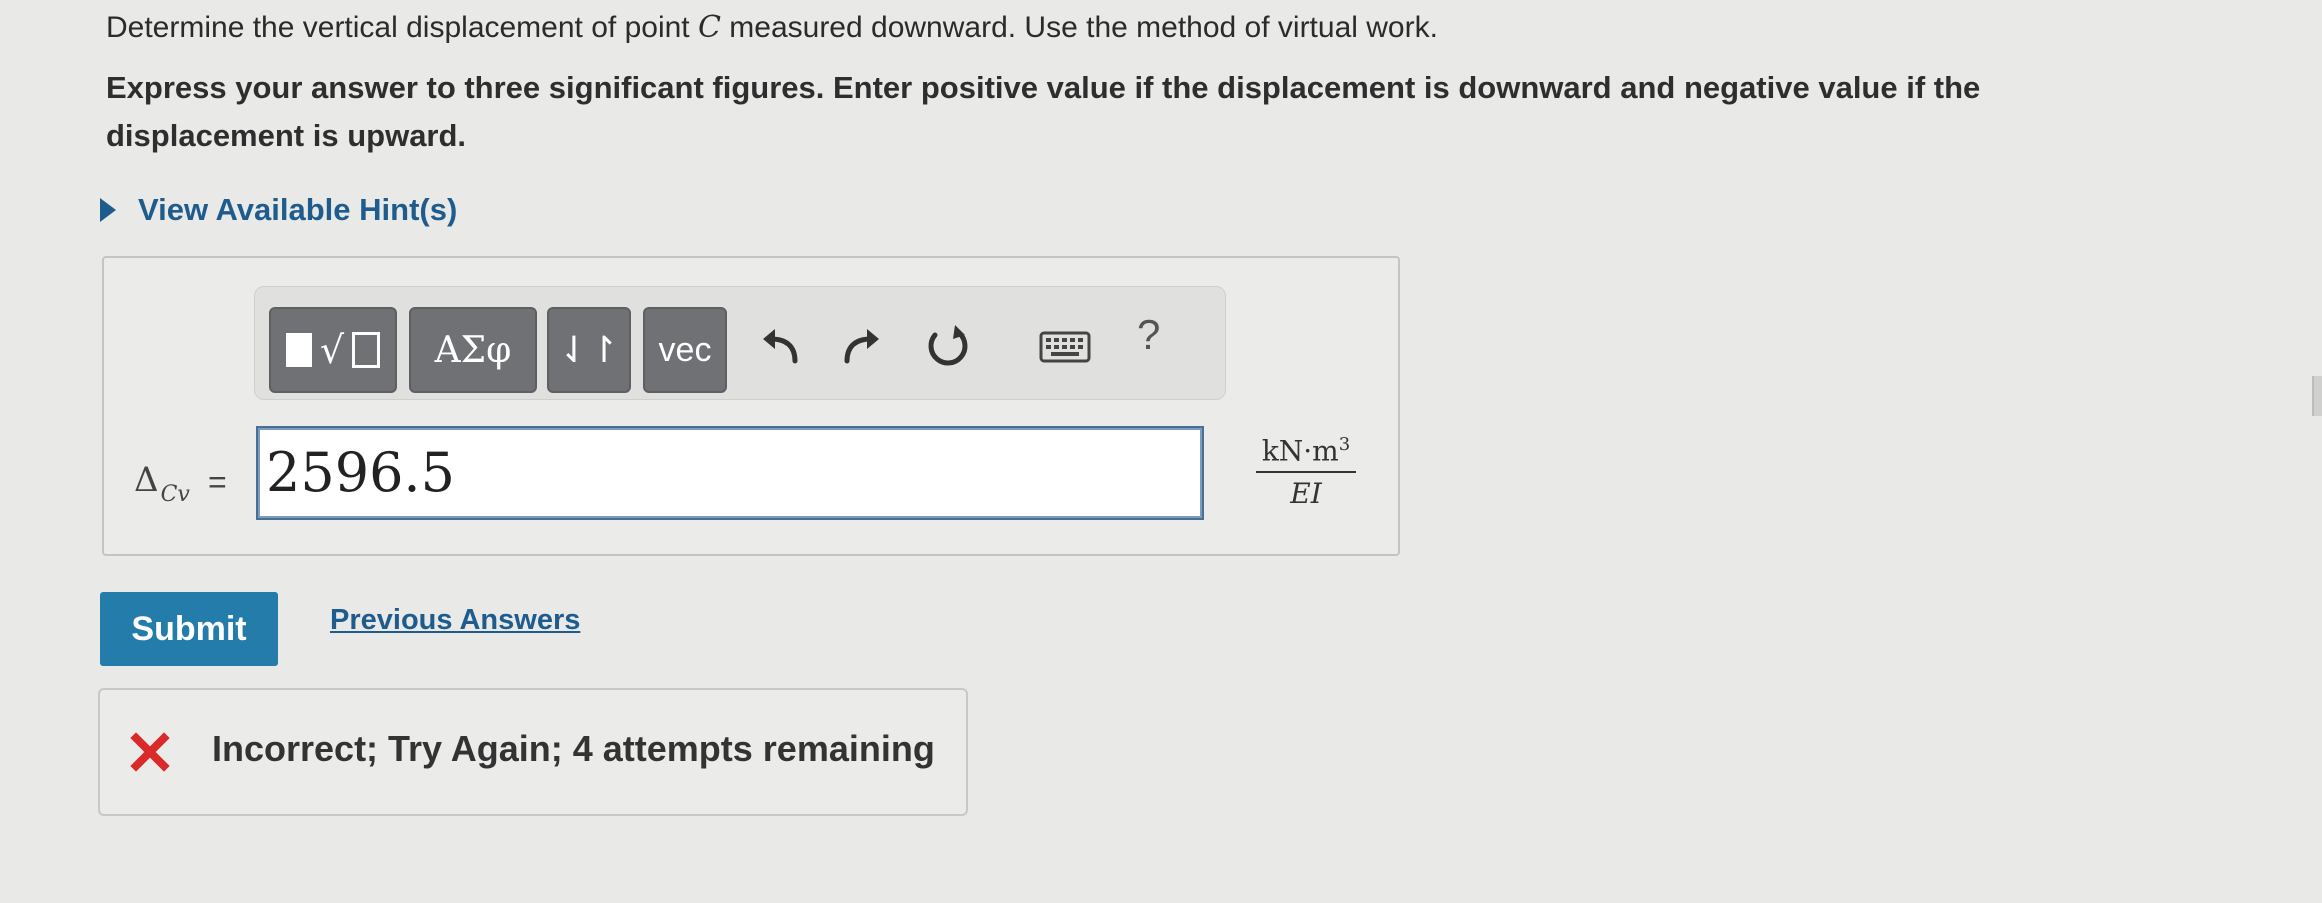 The height and width of the screenshot is (903, 2322). I want to click on delta-subscript: Cv, so click(175, 494).